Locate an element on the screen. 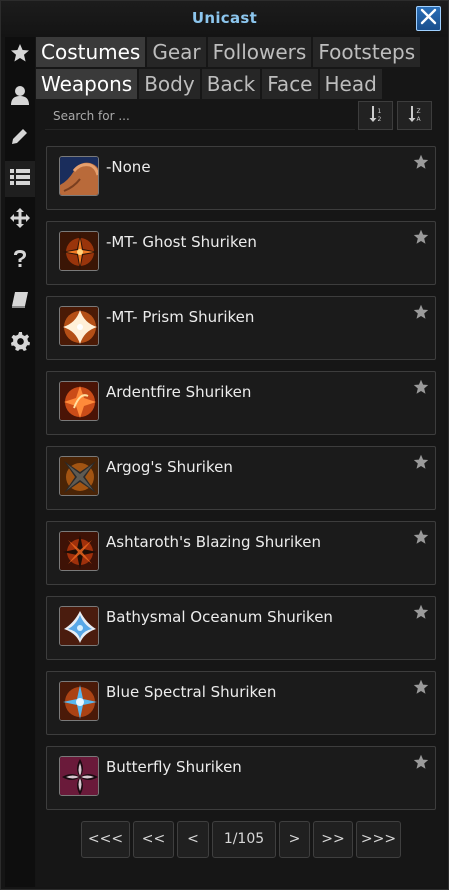 This screenshot has width=449, height=890. arm-icon is located at coordinates (79, 176).